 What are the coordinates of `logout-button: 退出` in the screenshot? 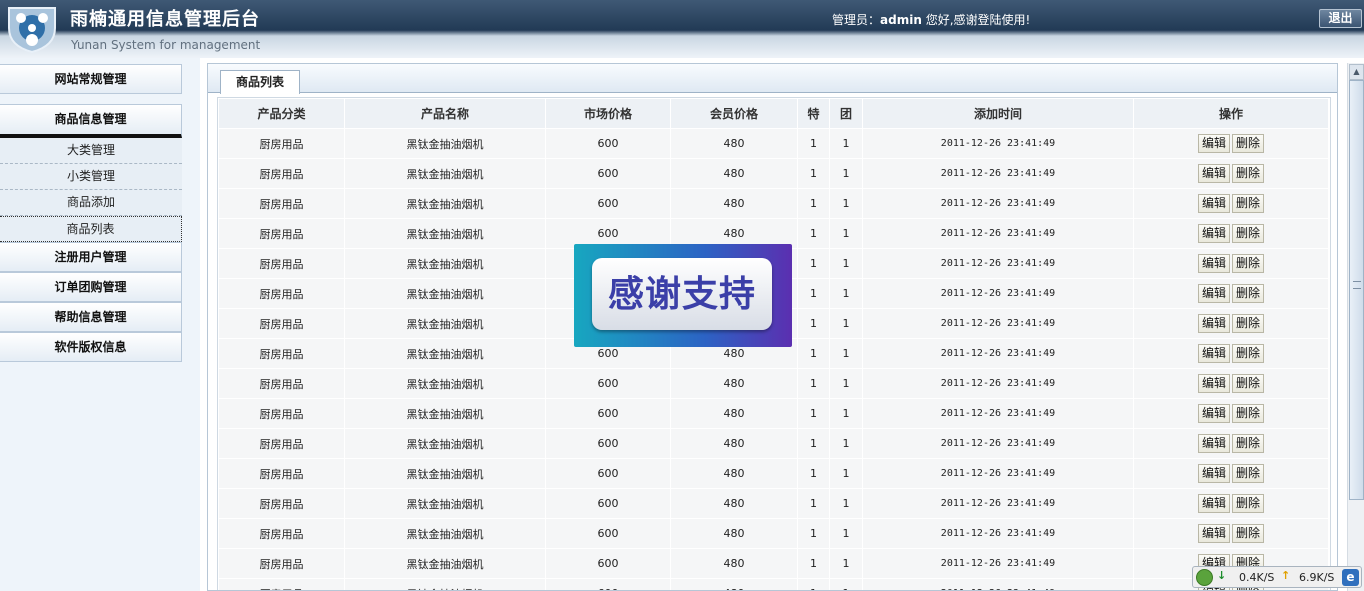 It's located at (1340, 18).